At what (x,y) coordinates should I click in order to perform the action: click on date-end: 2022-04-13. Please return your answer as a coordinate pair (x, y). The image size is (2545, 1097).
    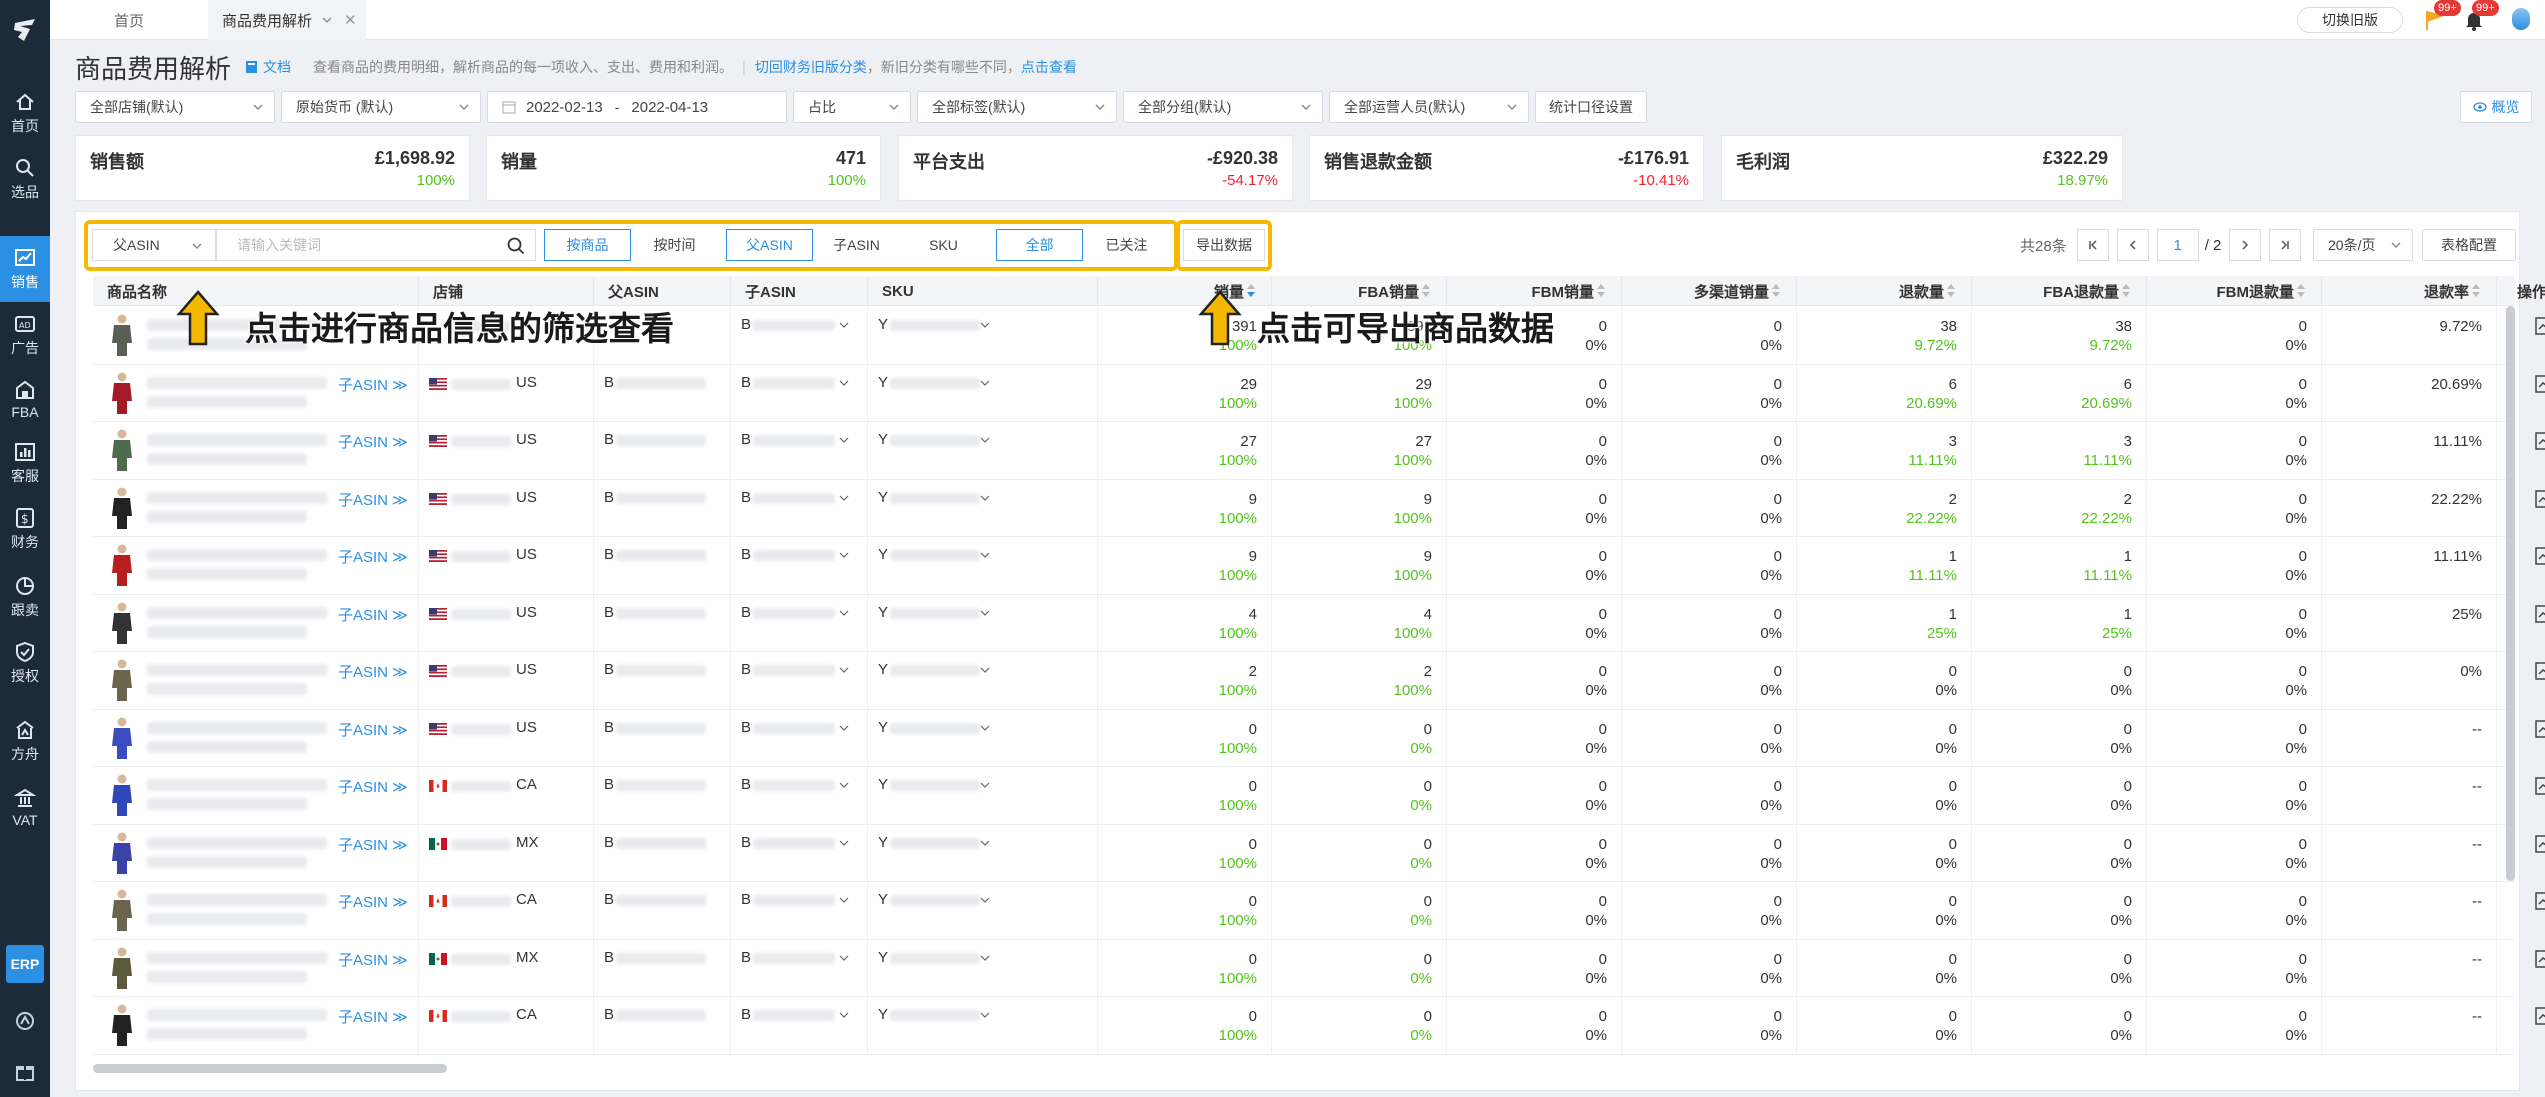
    Looking at the image, I should click on (669, 107).